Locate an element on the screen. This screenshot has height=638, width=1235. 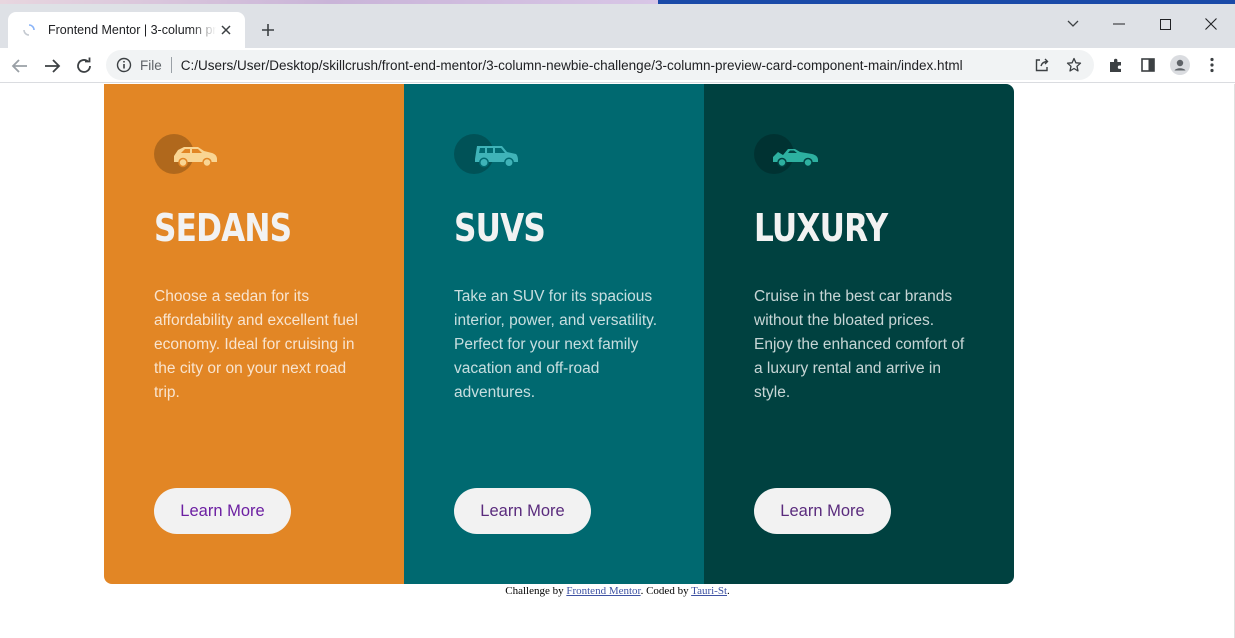
share-icon is located at coordinates (1042, 65).